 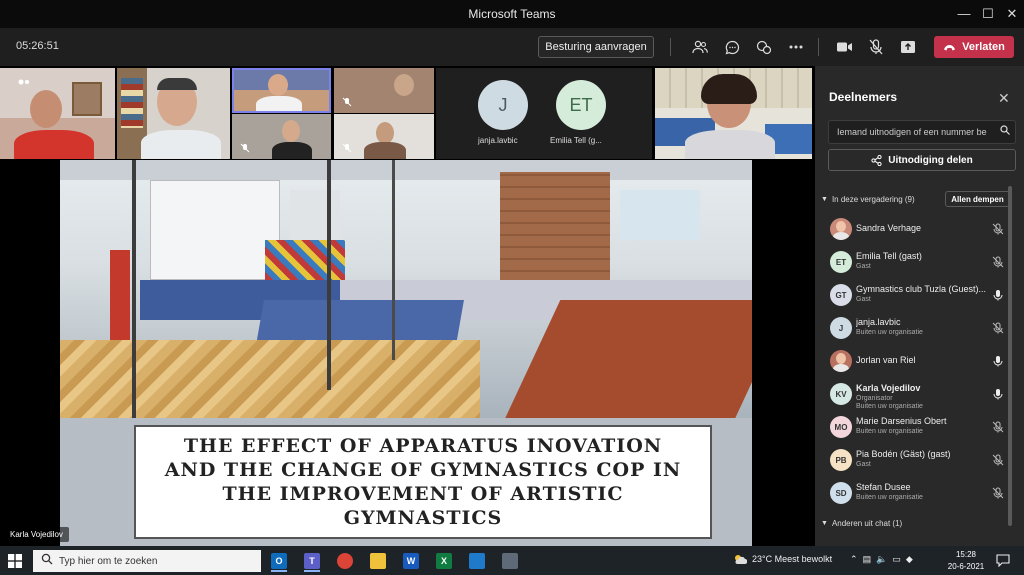 I want to click on avatar: GT, so click(x=841, y=295).